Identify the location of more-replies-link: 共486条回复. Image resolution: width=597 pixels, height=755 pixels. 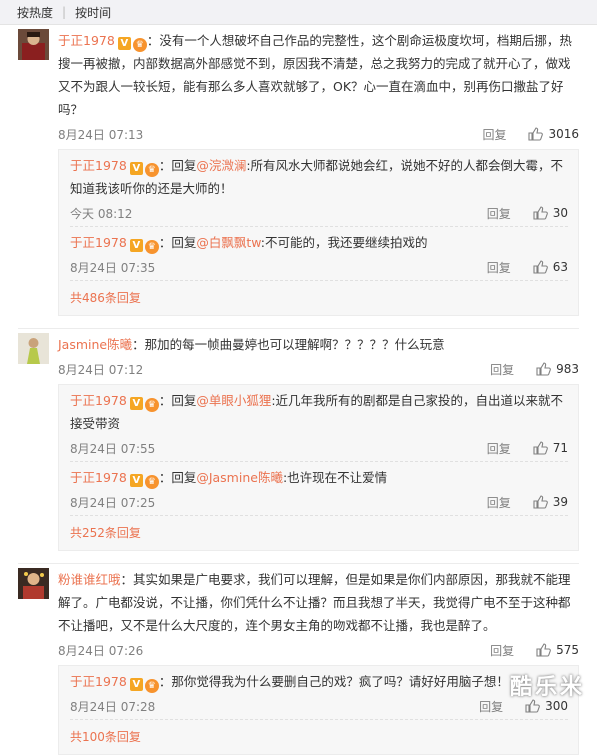
(319, 298).